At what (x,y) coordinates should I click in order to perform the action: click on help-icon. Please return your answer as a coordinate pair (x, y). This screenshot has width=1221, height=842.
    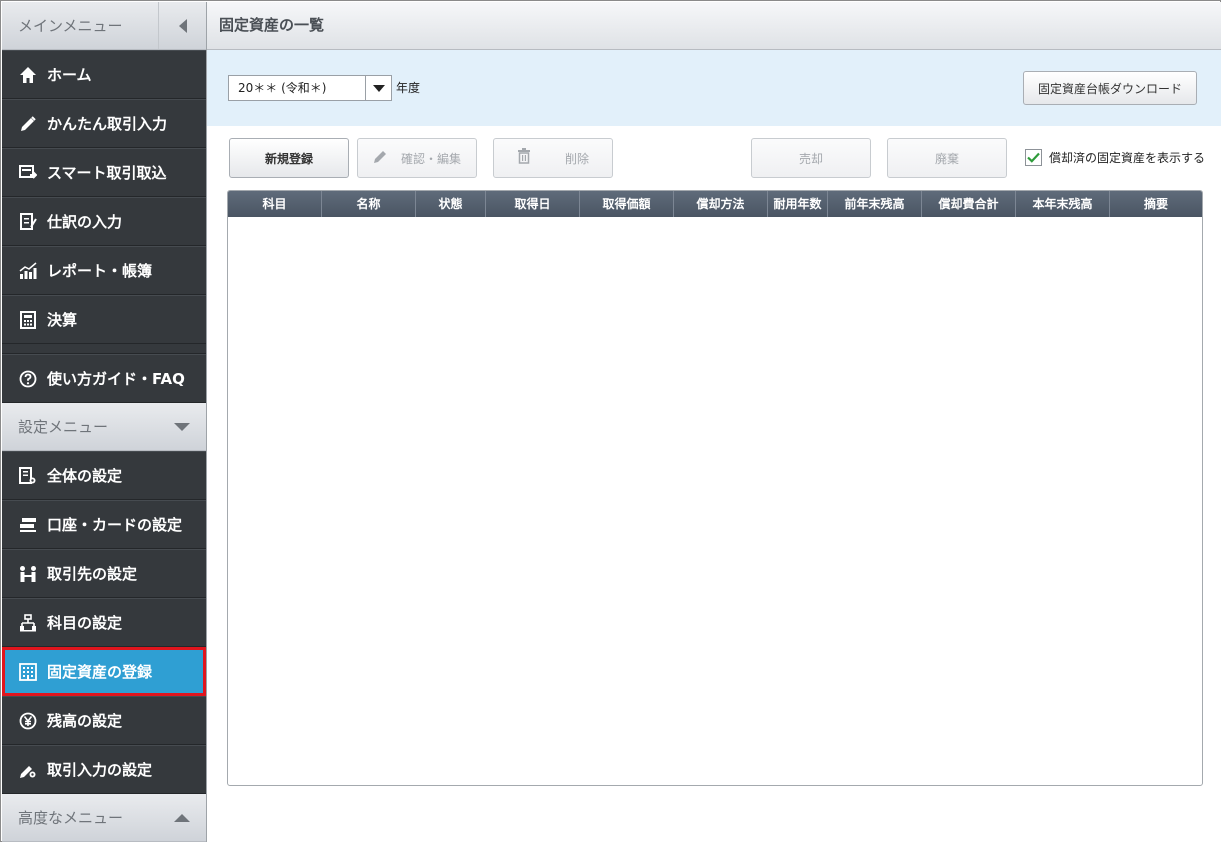
    Looking at the image, I should click on (28, 379).